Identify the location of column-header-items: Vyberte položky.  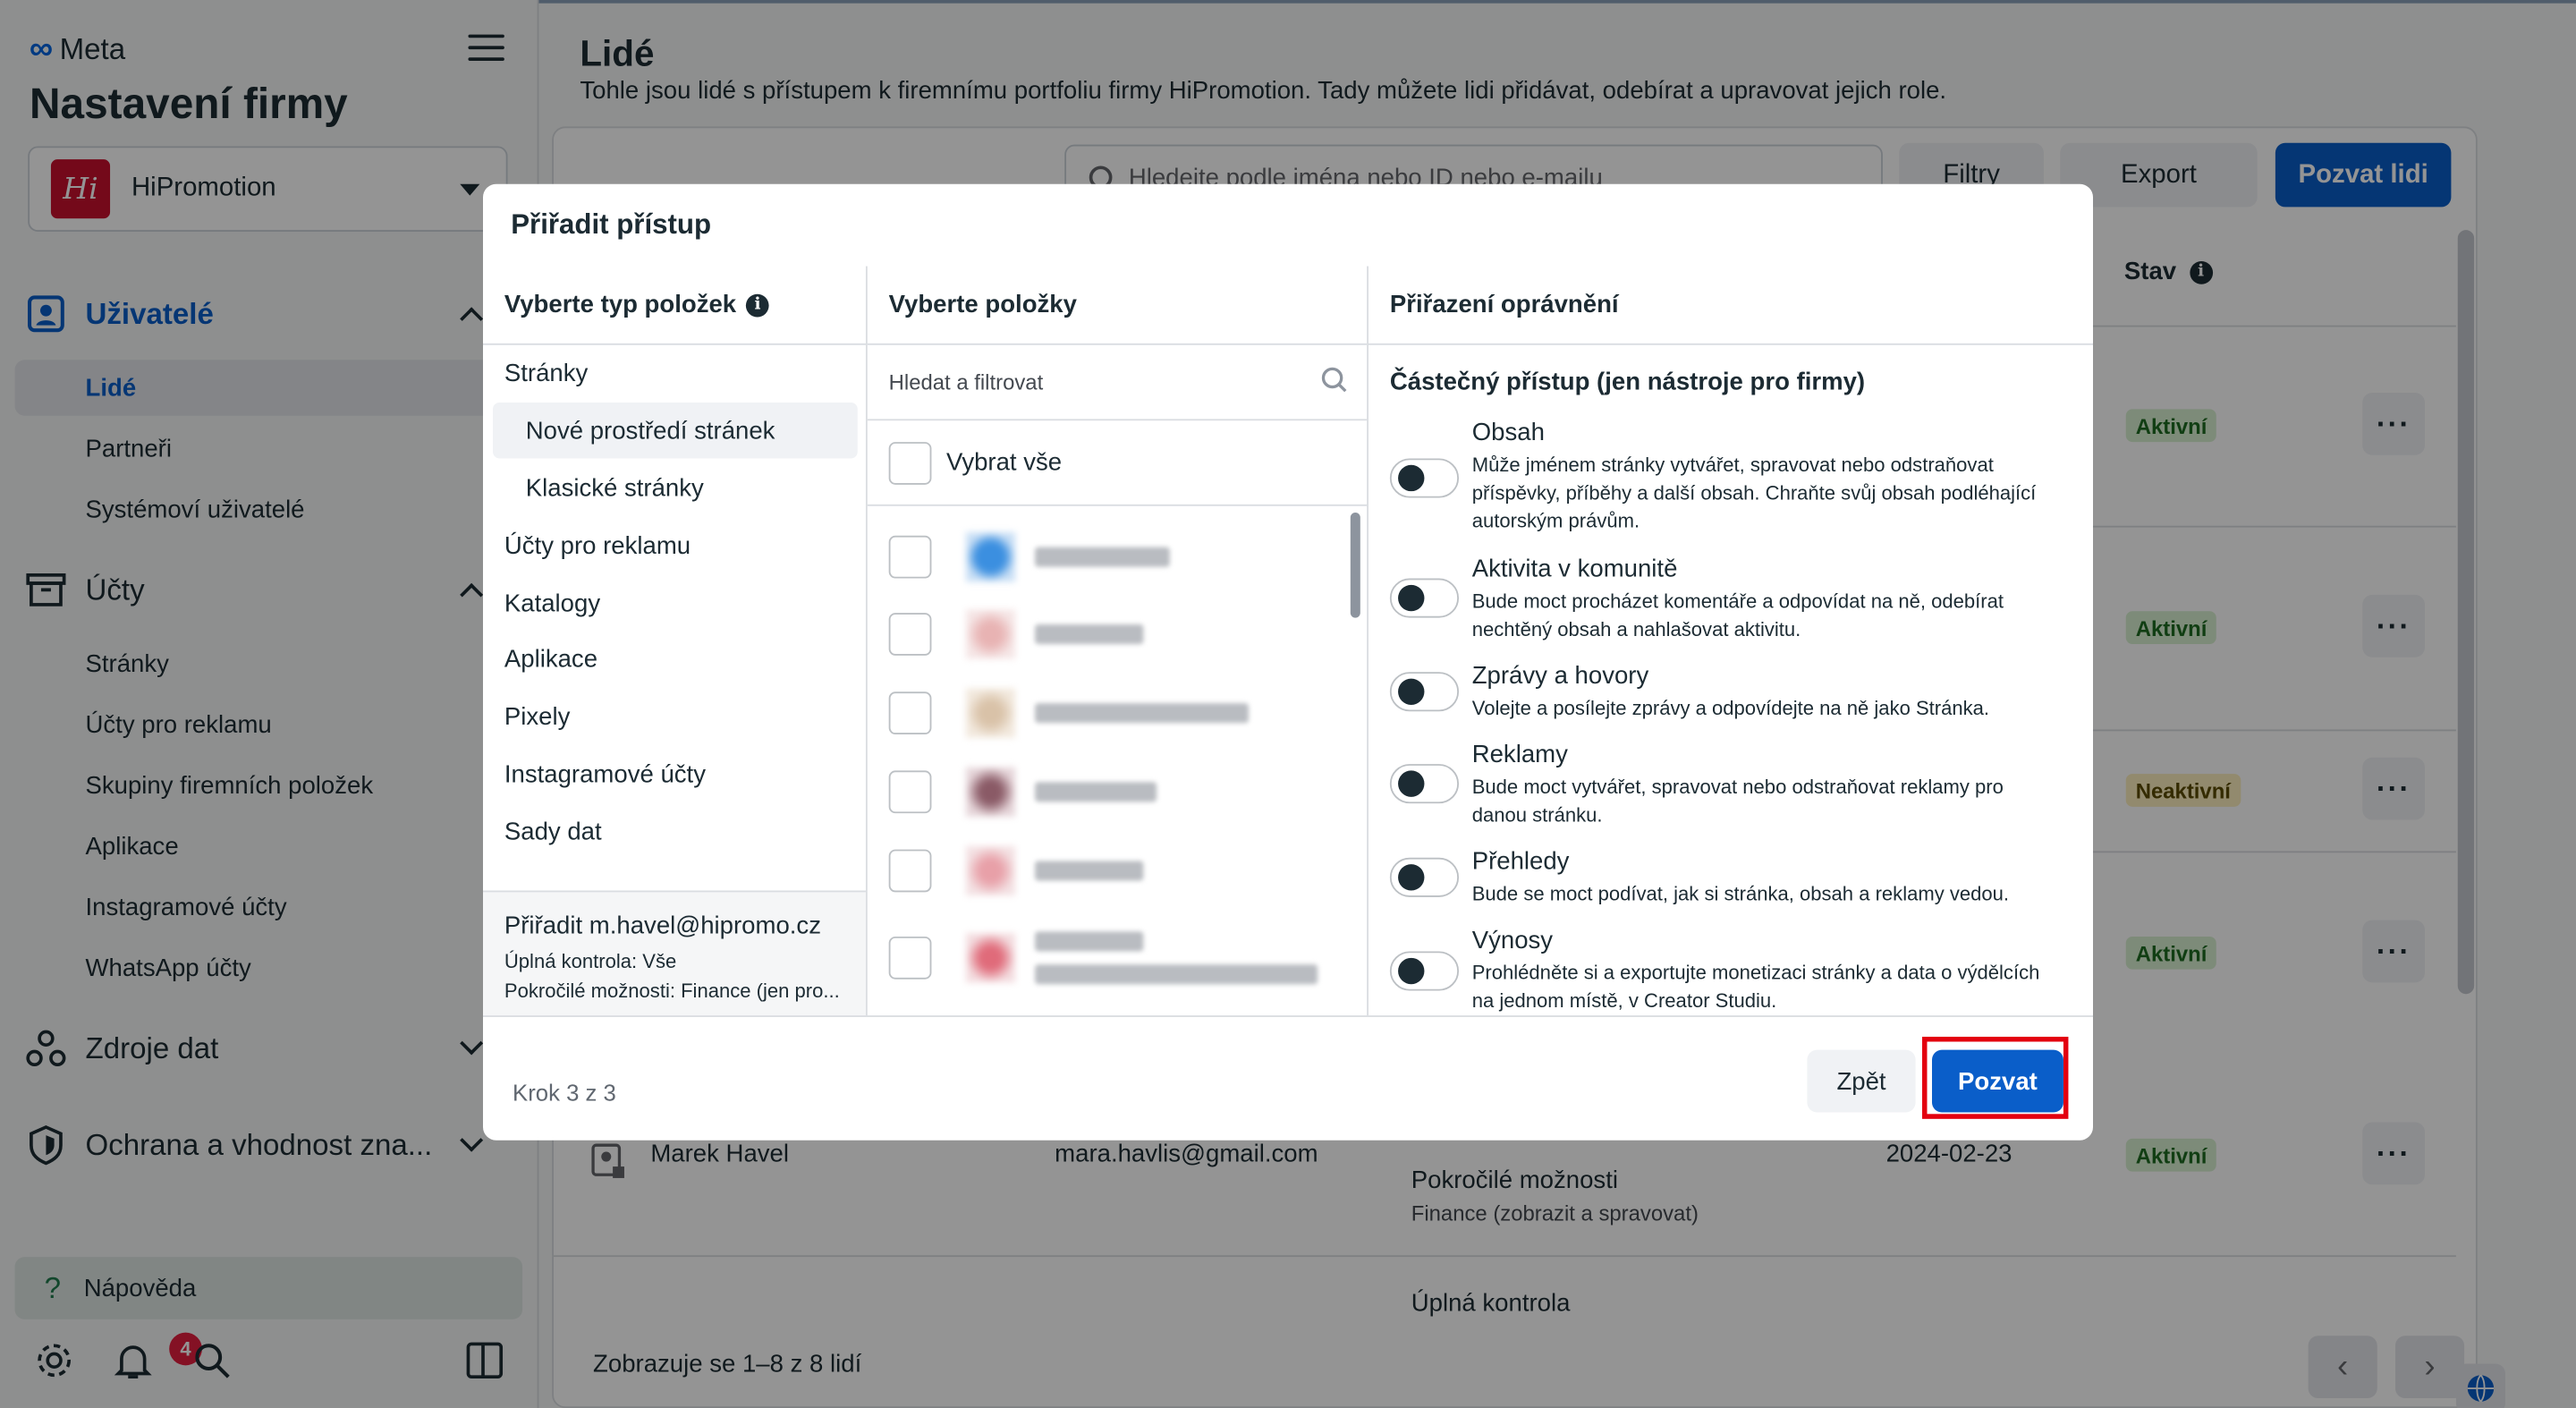
(1117, 306).